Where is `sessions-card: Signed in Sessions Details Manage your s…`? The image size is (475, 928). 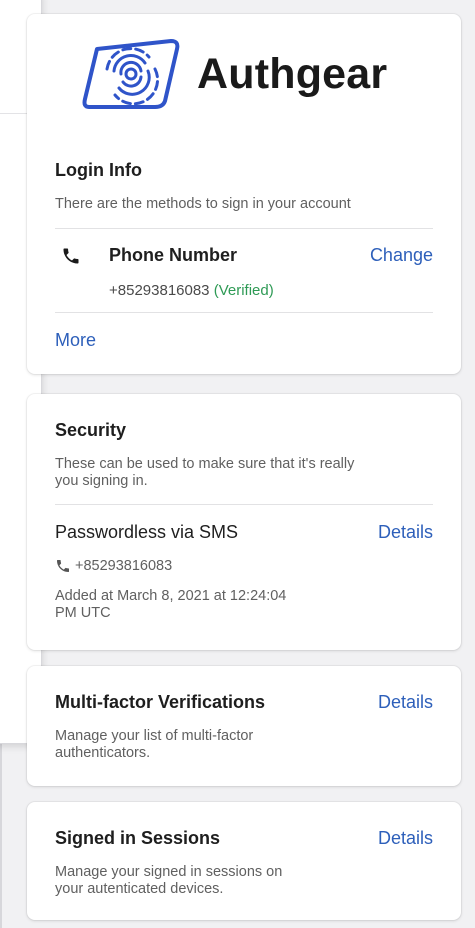
sessions-card: Signed in Sessions Details Manage your s… is located at coordinates (244, 861).